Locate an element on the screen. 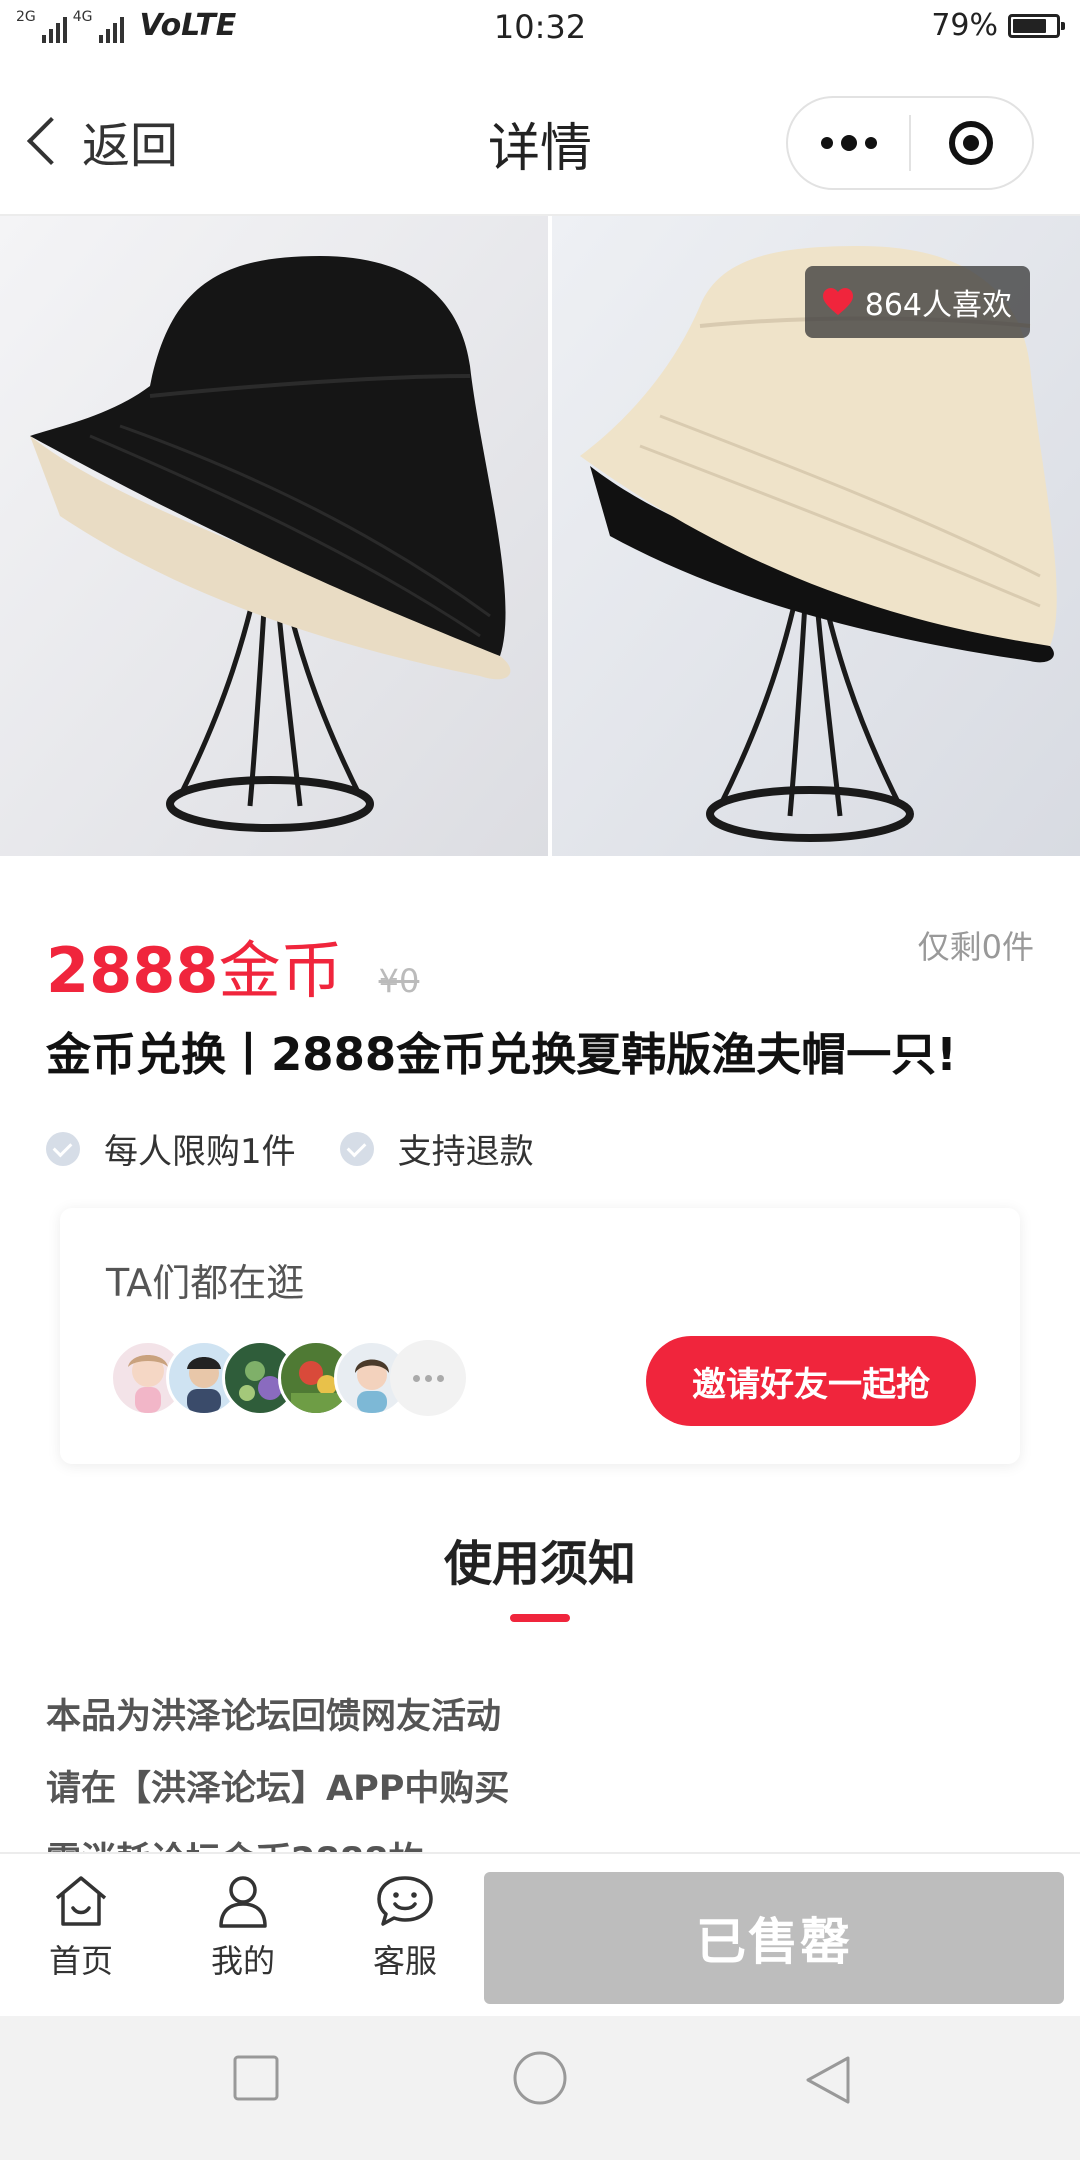  price-value: 2888 is located at coordinates (132, 970).